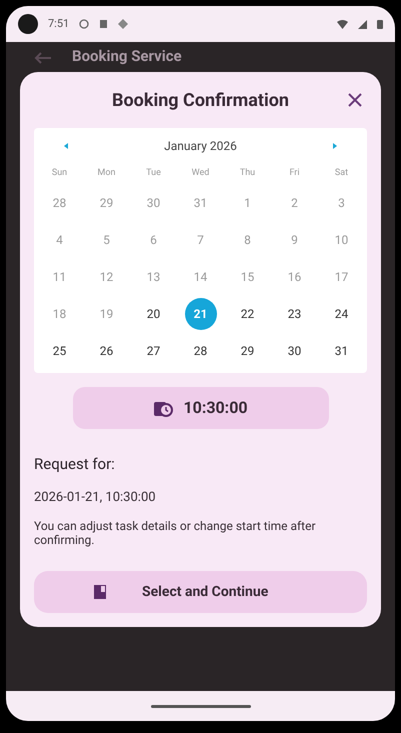  I want to click on close-icon, so click(355, 100).